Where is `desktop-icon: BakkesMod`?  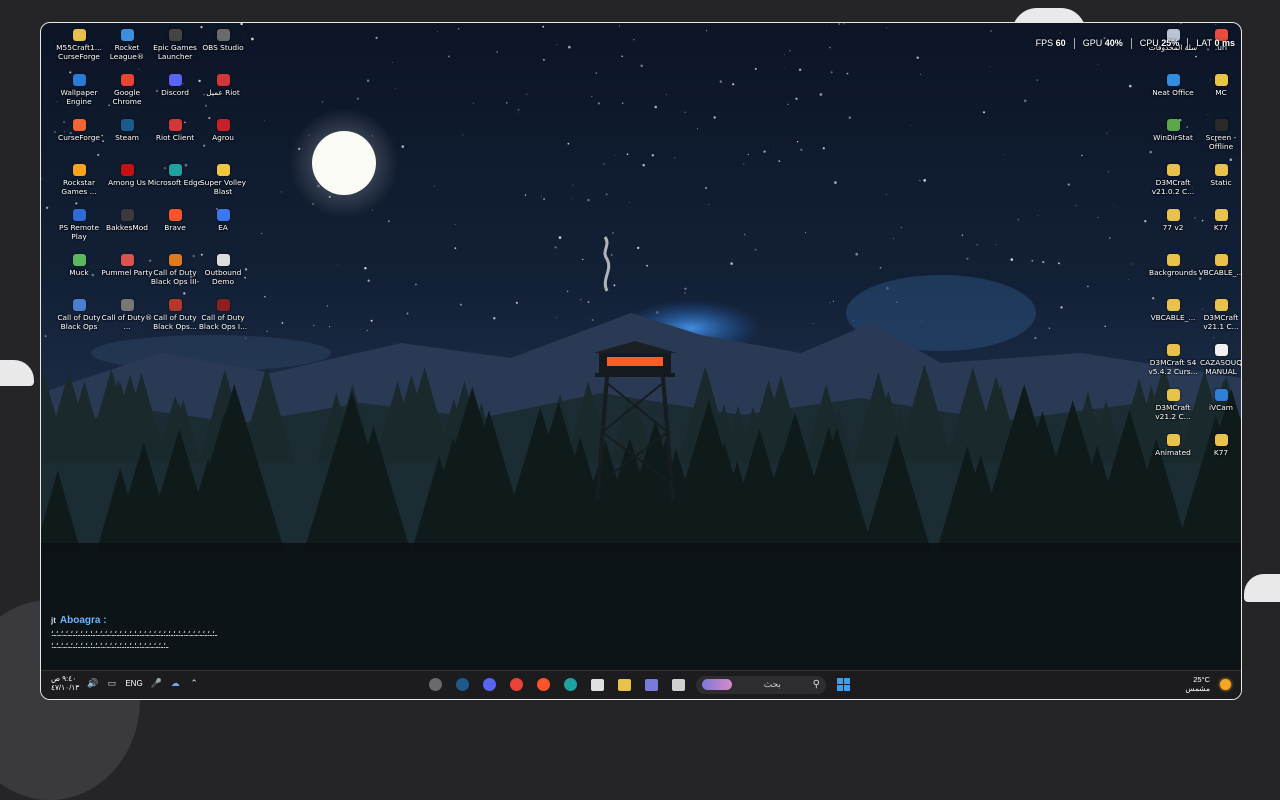
desktop-icon: BakkesMod is located at coordinates (127, 229).